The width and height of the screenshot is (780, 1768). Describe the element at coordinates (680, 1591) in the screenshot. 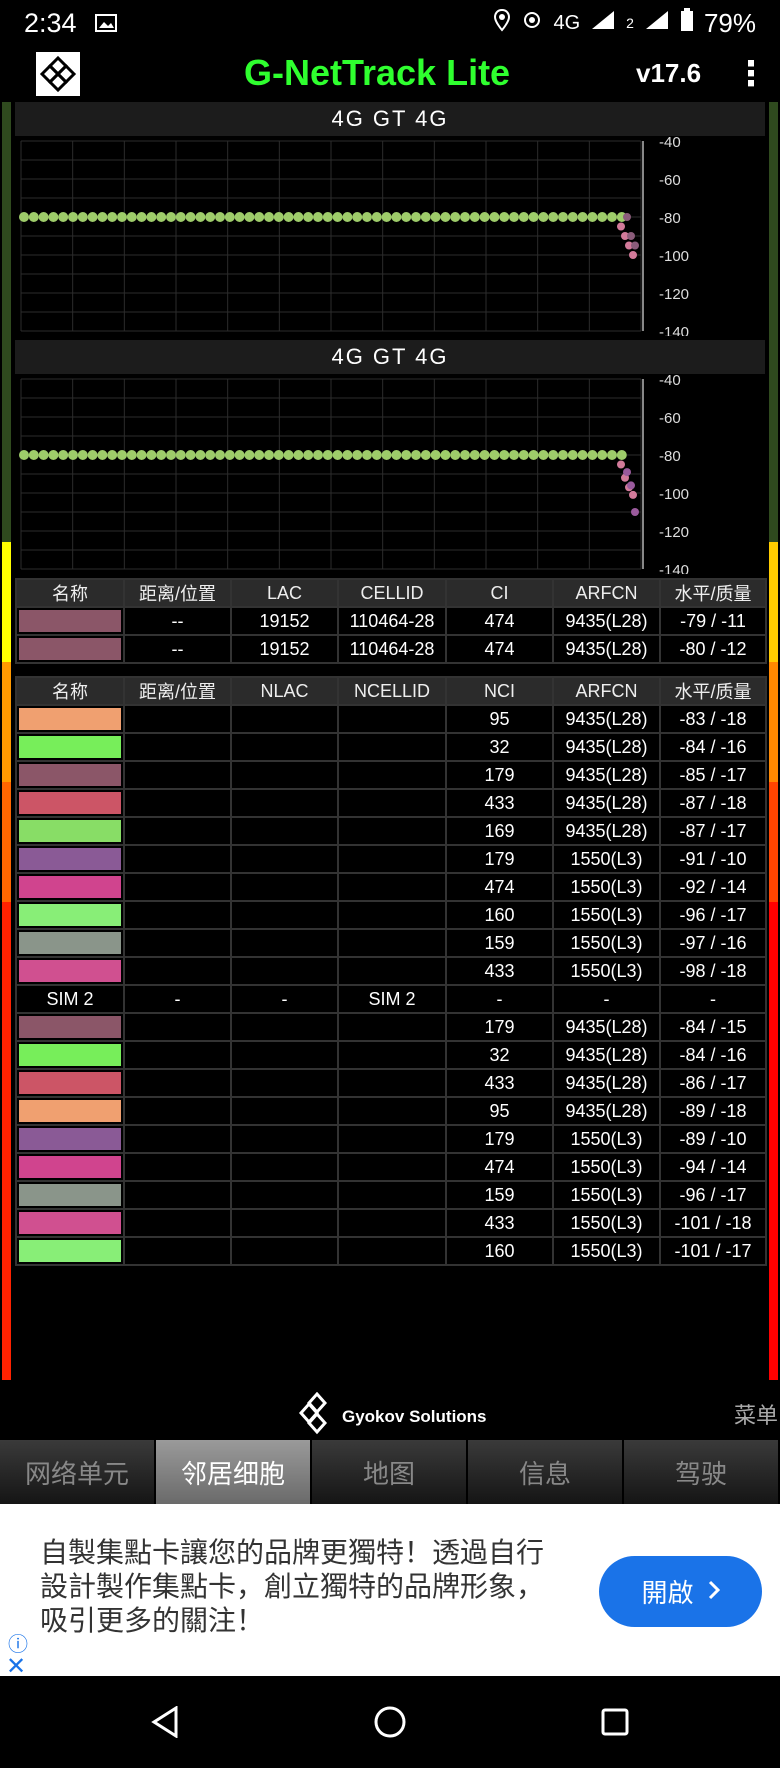

I see `ad-open-button: 開啟` at that location.